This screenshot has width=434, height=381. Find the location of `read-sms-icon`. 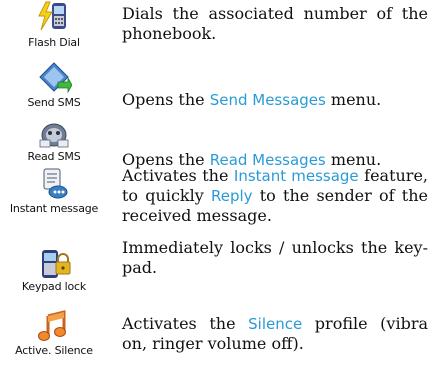

read-sms-icon is located at coordinates (54, 135).